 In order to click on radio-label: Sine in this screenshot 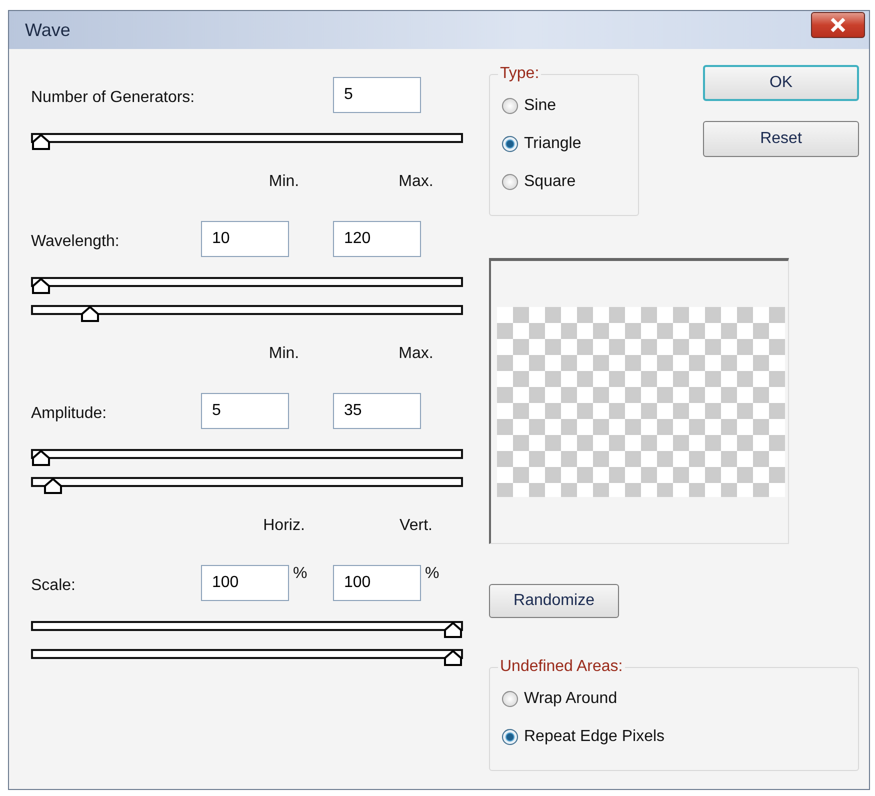, I will do `click(540, 106)`.